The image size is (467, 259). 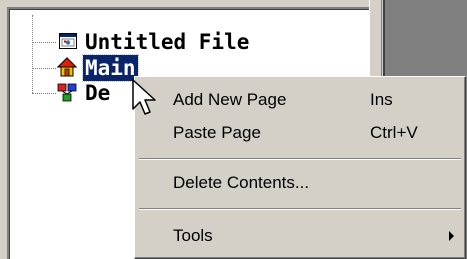 I want to click on menu-item-label: Paste Page, so click(x=217, y=132).